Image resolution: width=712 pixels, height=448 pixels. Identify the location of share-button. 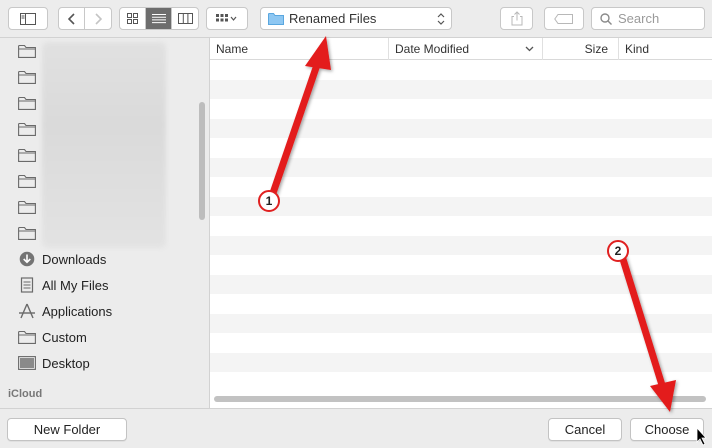
(516, 18).